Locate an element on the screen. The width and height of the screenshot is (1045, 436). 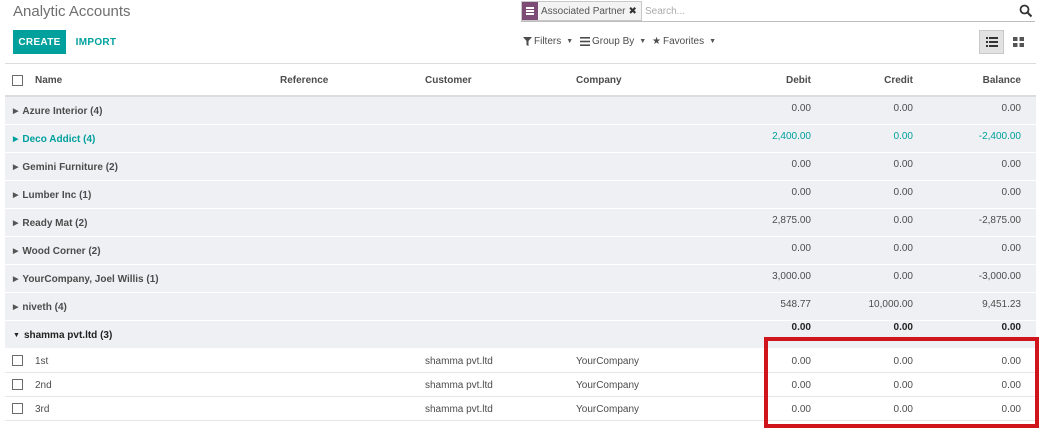
group-row-expanded: ▼ shamma pvt.ltd (3) 0.00 0.00 0.00 is located at coordinates (520, 335).